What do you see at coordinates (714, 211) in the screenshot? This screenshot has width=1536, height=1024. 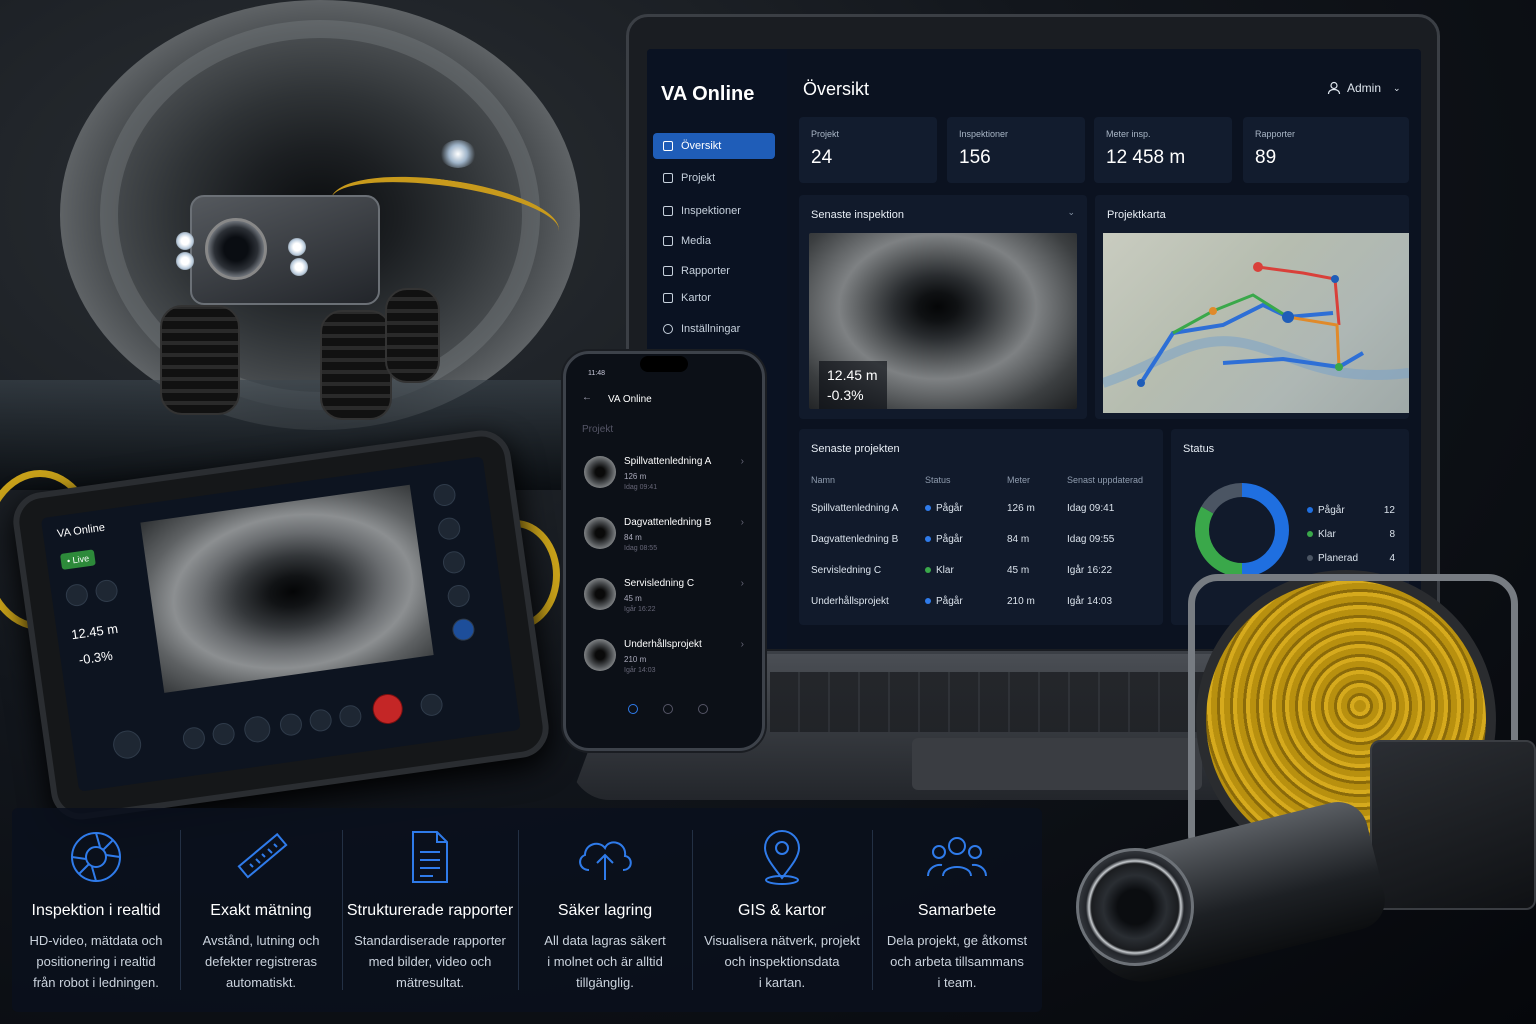 I see `nav-item-inspektioner: Inspektioner` at bounding box center [714, 211].